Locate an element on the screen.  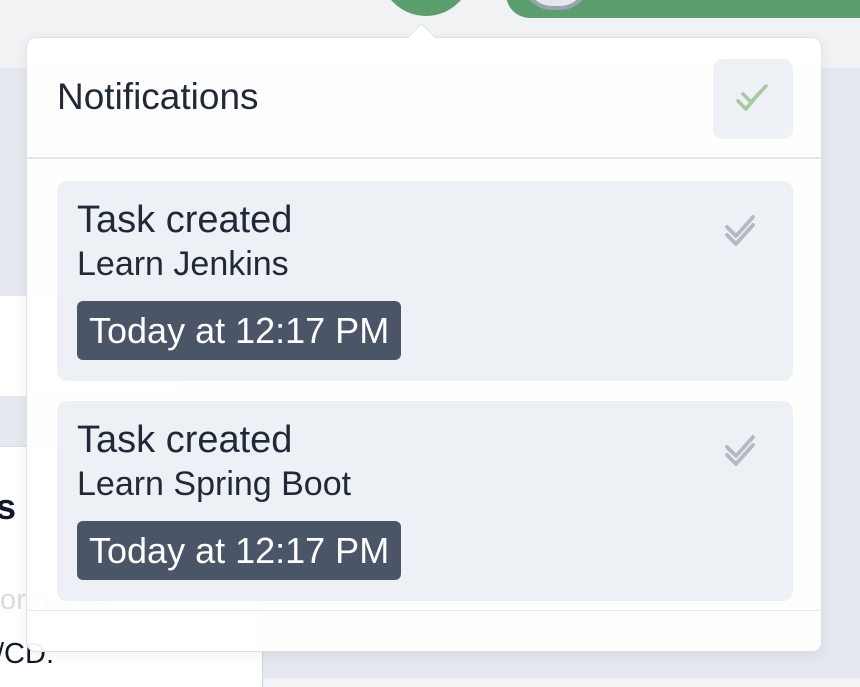
popover-footer-divider is located at coordinates (424, 610).